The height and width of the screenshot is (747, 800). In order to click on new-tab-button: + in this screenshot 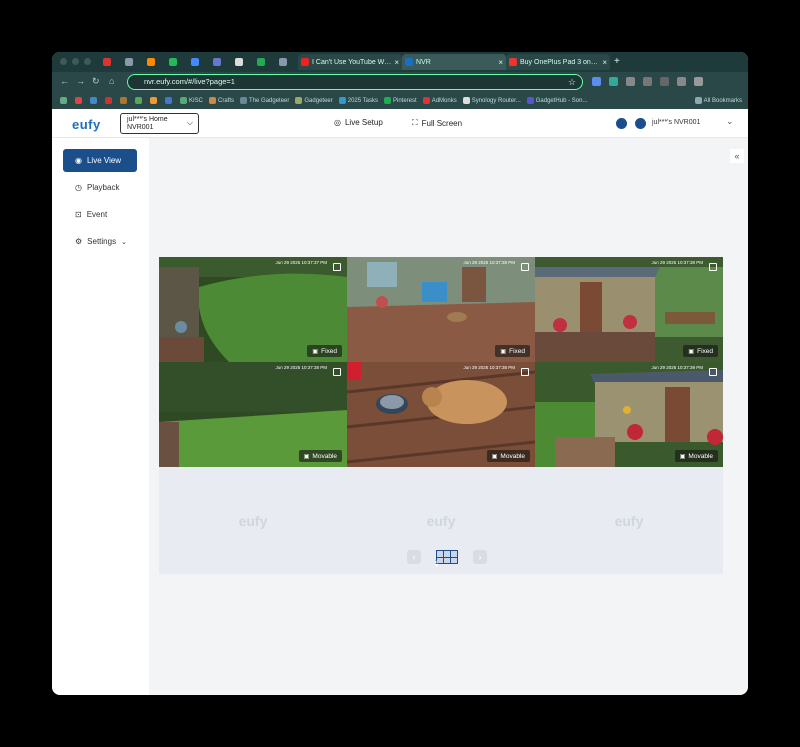, I will do `click(617, 63)`.